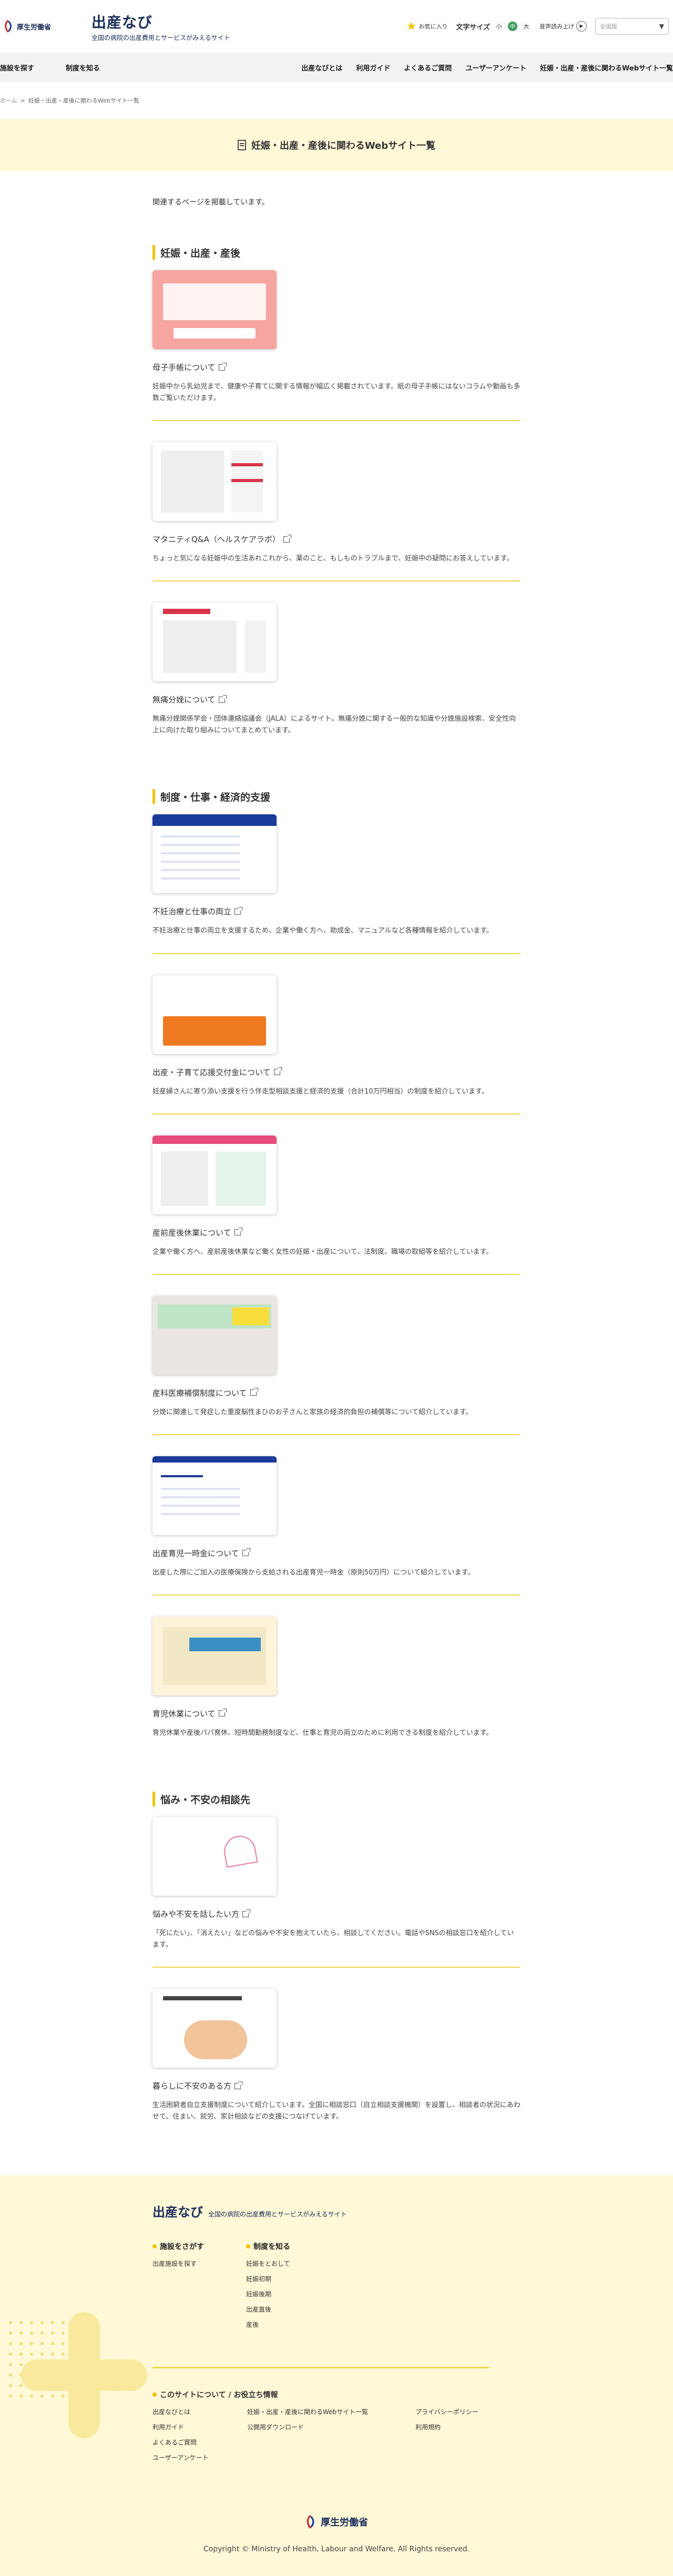  Describe the element at coordinates (336, 1913) in the screenshot. I see `item-link: 悩みや不安を話したい方` at that location.